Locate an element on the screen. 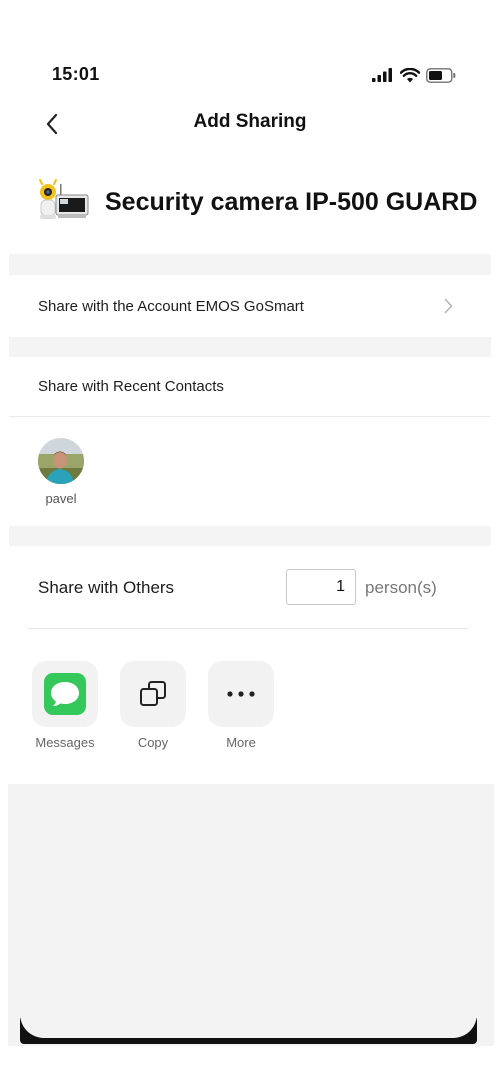 The image size is (500, 1073). nav-bar: Add Sharing is located at coordinates (250, 123).